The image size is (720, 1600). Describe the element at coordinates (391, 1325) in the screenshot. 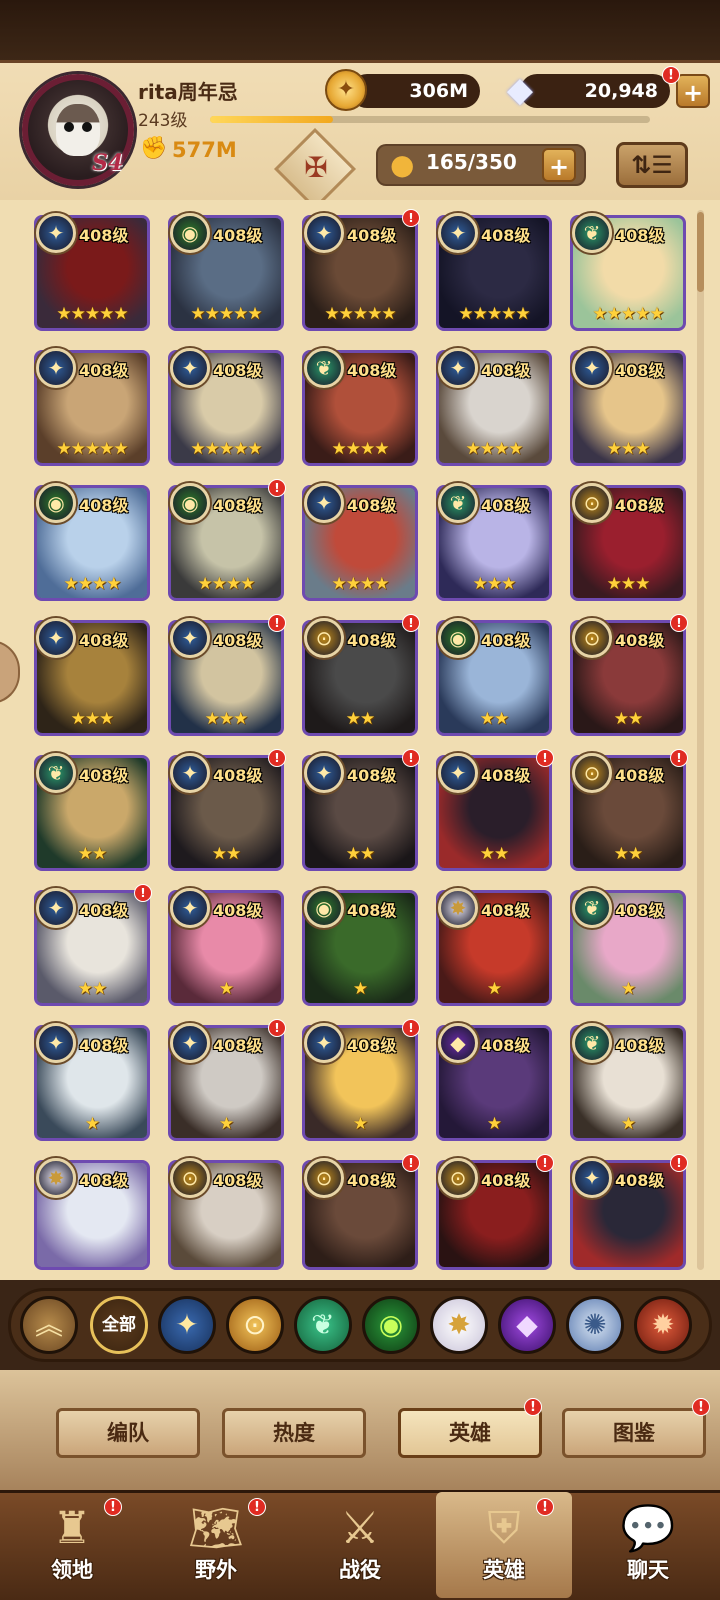

I see `graveborn-faction-icon: ◉` at that location.